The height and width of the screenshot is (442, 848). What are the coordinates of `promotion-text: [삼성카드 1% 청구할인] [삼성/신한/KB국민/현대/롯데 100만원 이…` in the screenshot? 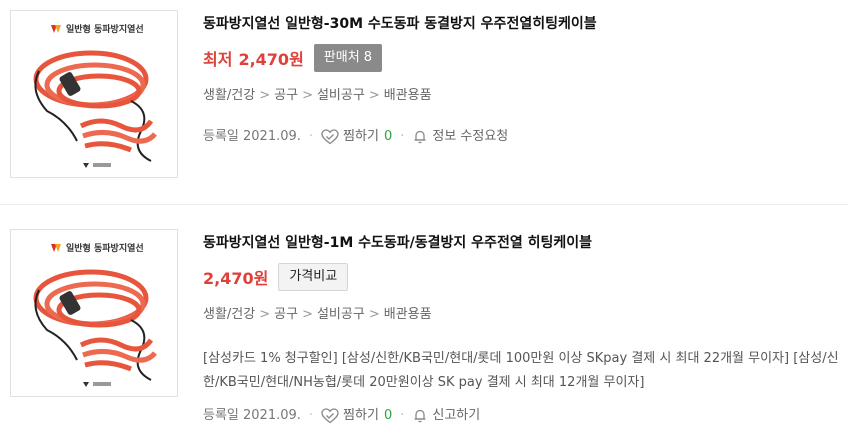 It's located at (521, 370).